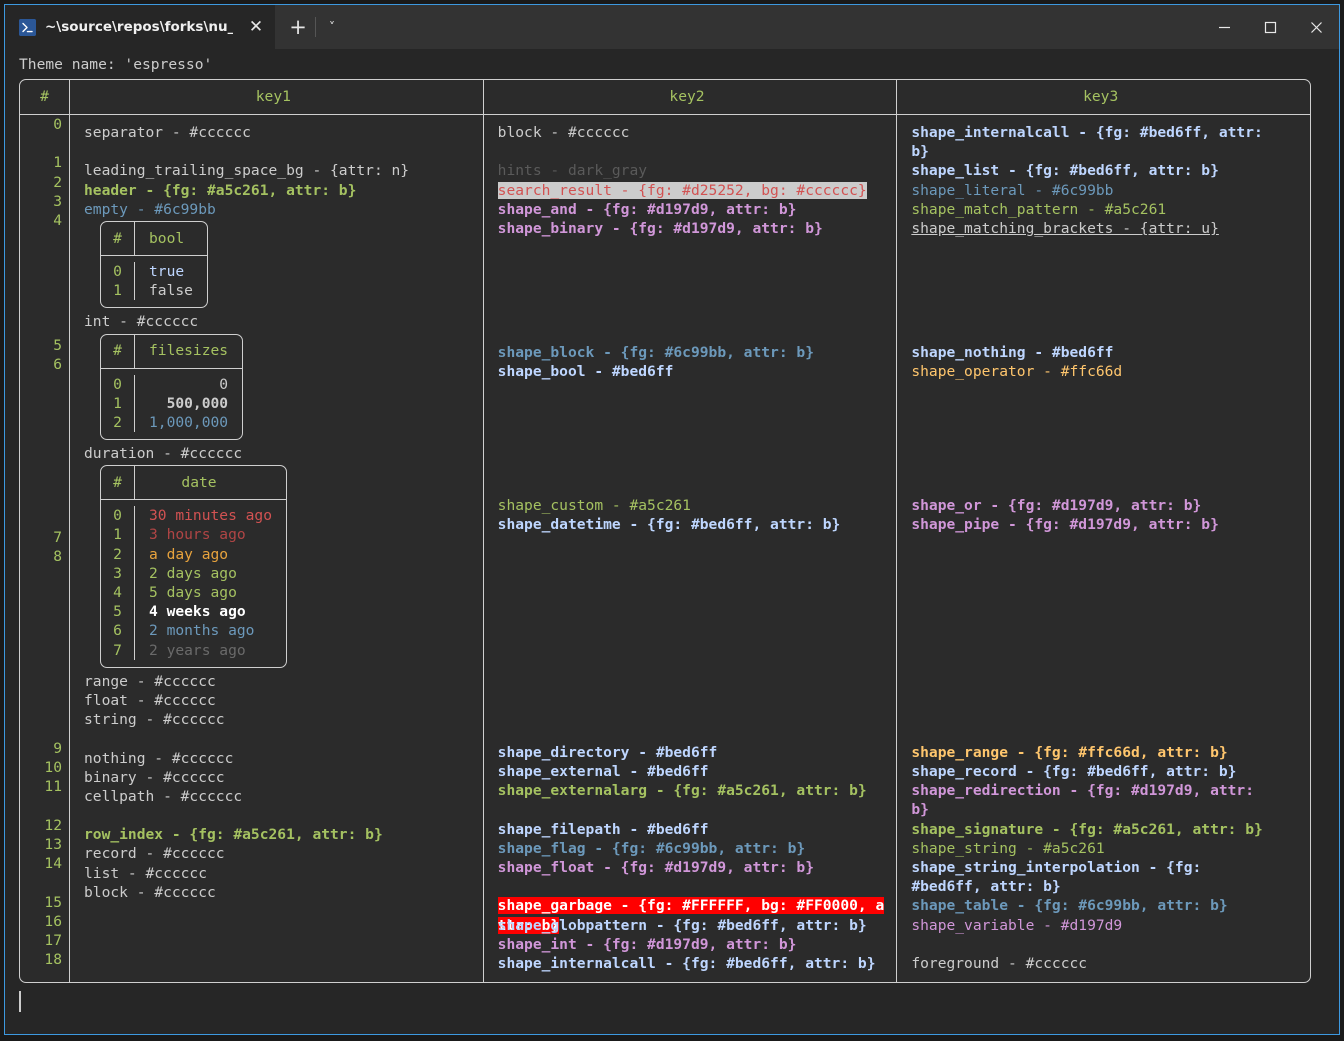  I want to click on key2-line: shape_directory - #bed6ff, so click(607, 752).